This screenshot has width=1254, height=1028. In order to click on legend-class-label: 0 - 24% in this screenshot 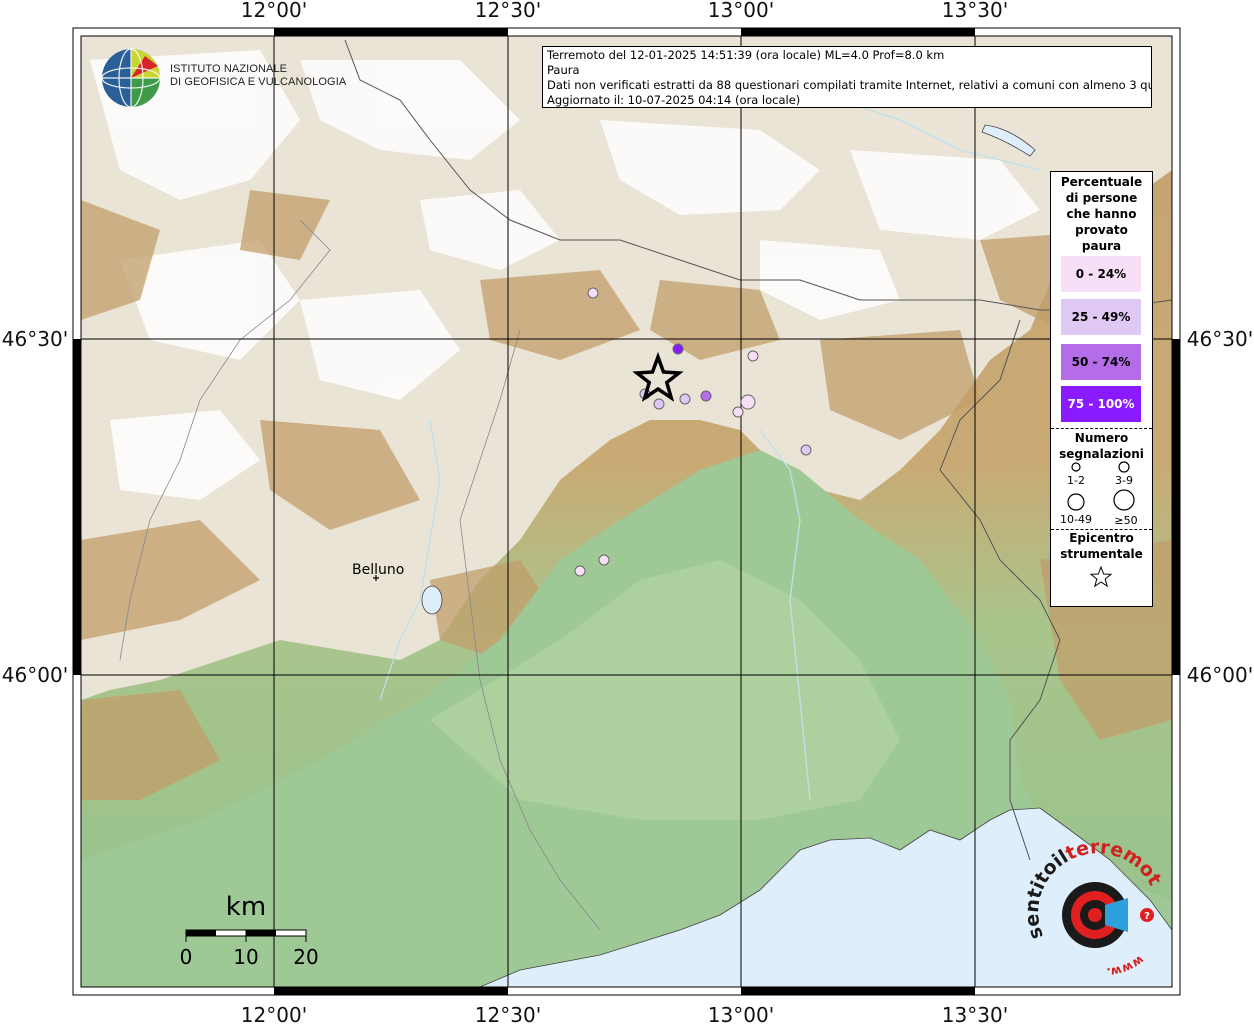, I will do `click(1101, 274)`.